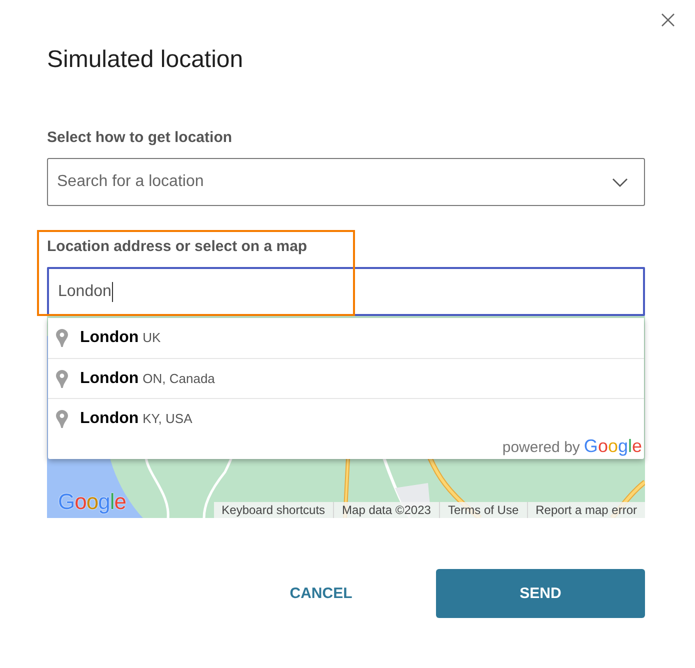 This screenshot has width=695, height=668. What do you see at coordinates (482, 510) in the screenshot?
I see `attribution-link: Terms of Use` at bounding box center [482, 510].